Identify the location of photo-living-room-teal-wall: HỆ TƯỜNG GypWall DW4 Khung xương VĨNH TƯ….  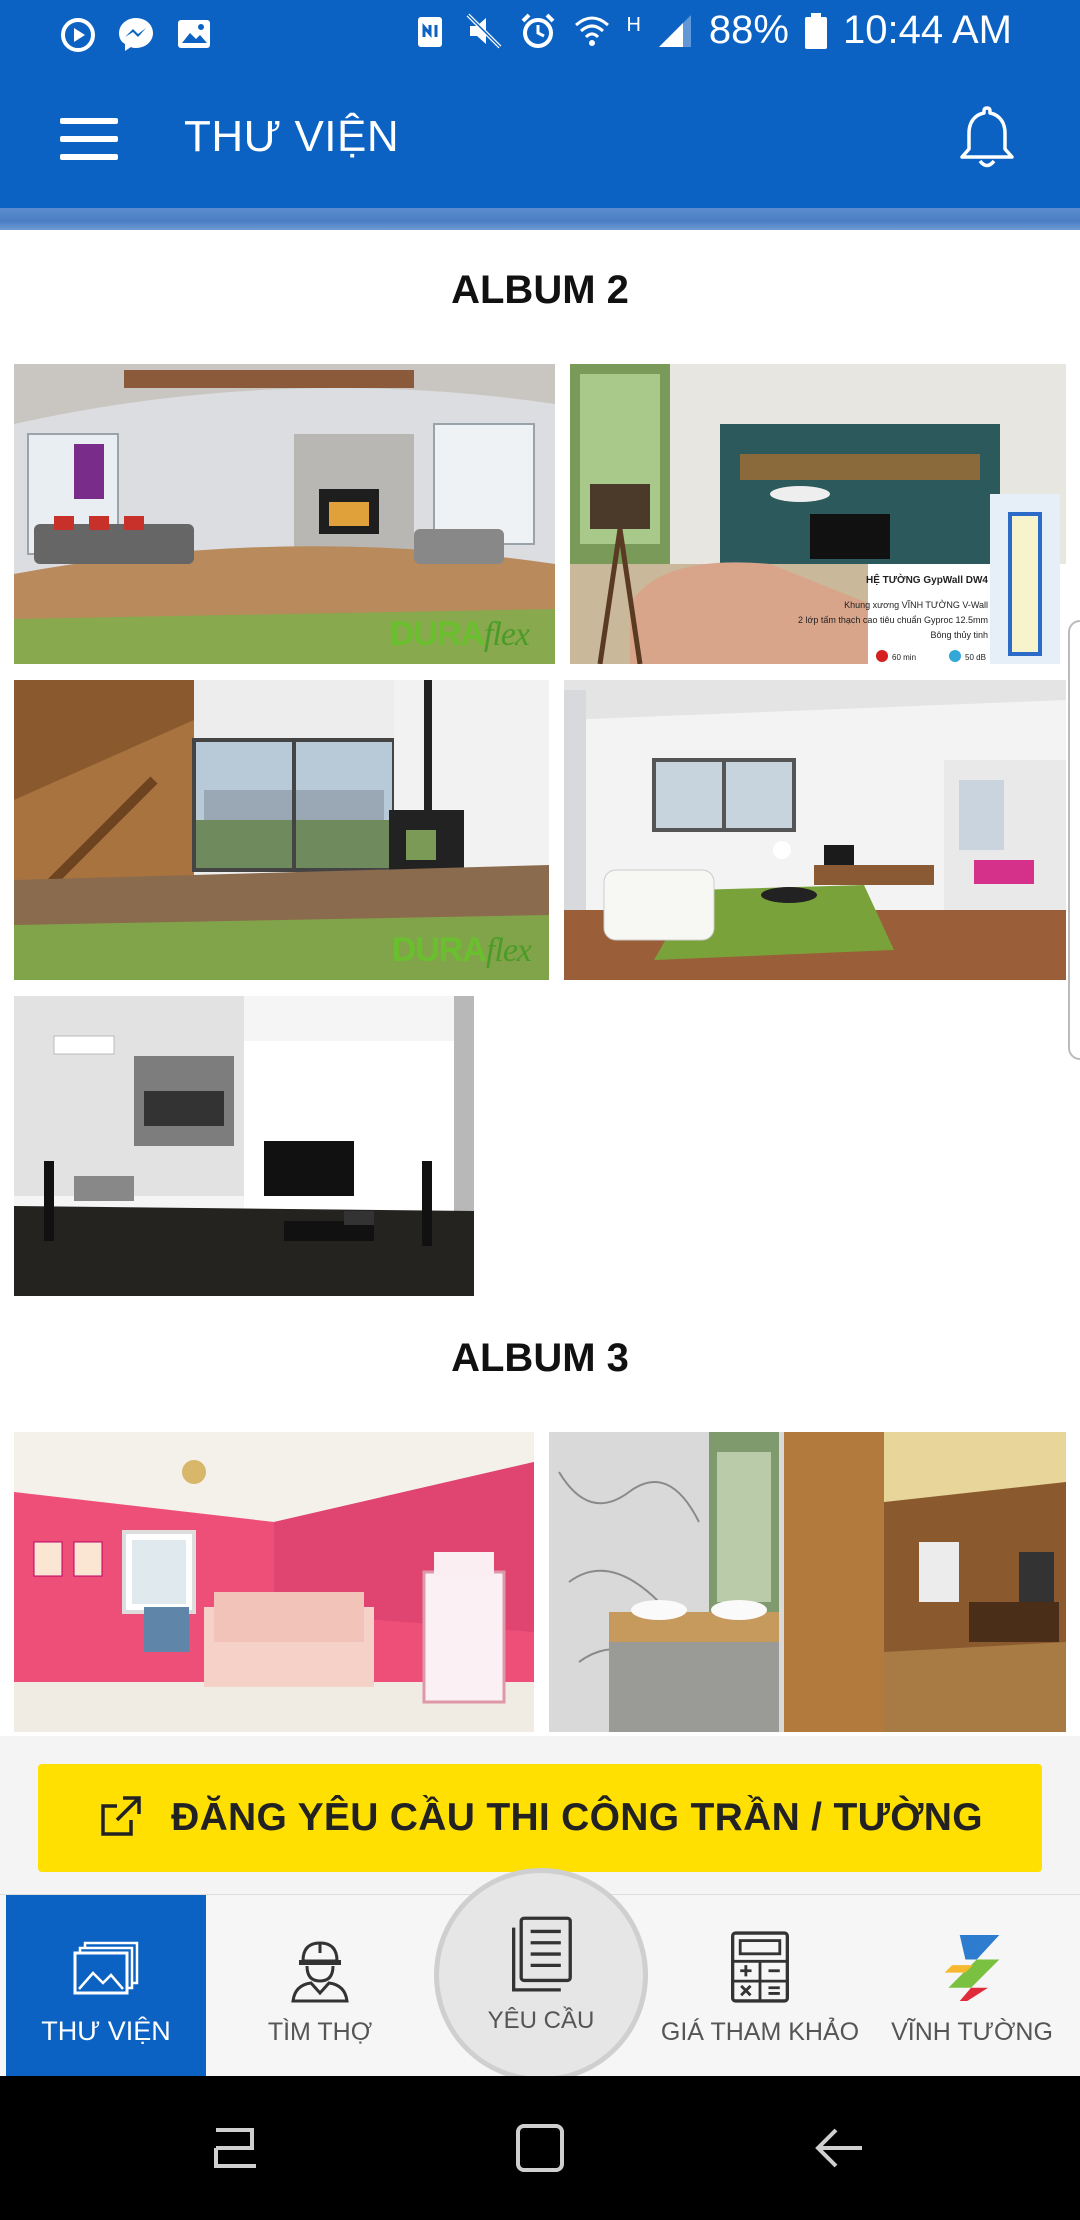
(818, 514).